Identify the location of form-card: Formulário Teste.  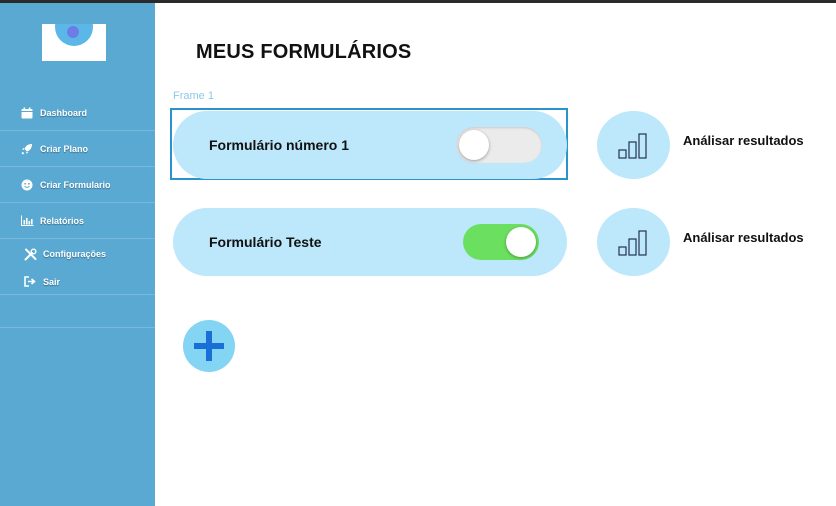
(370, 242).